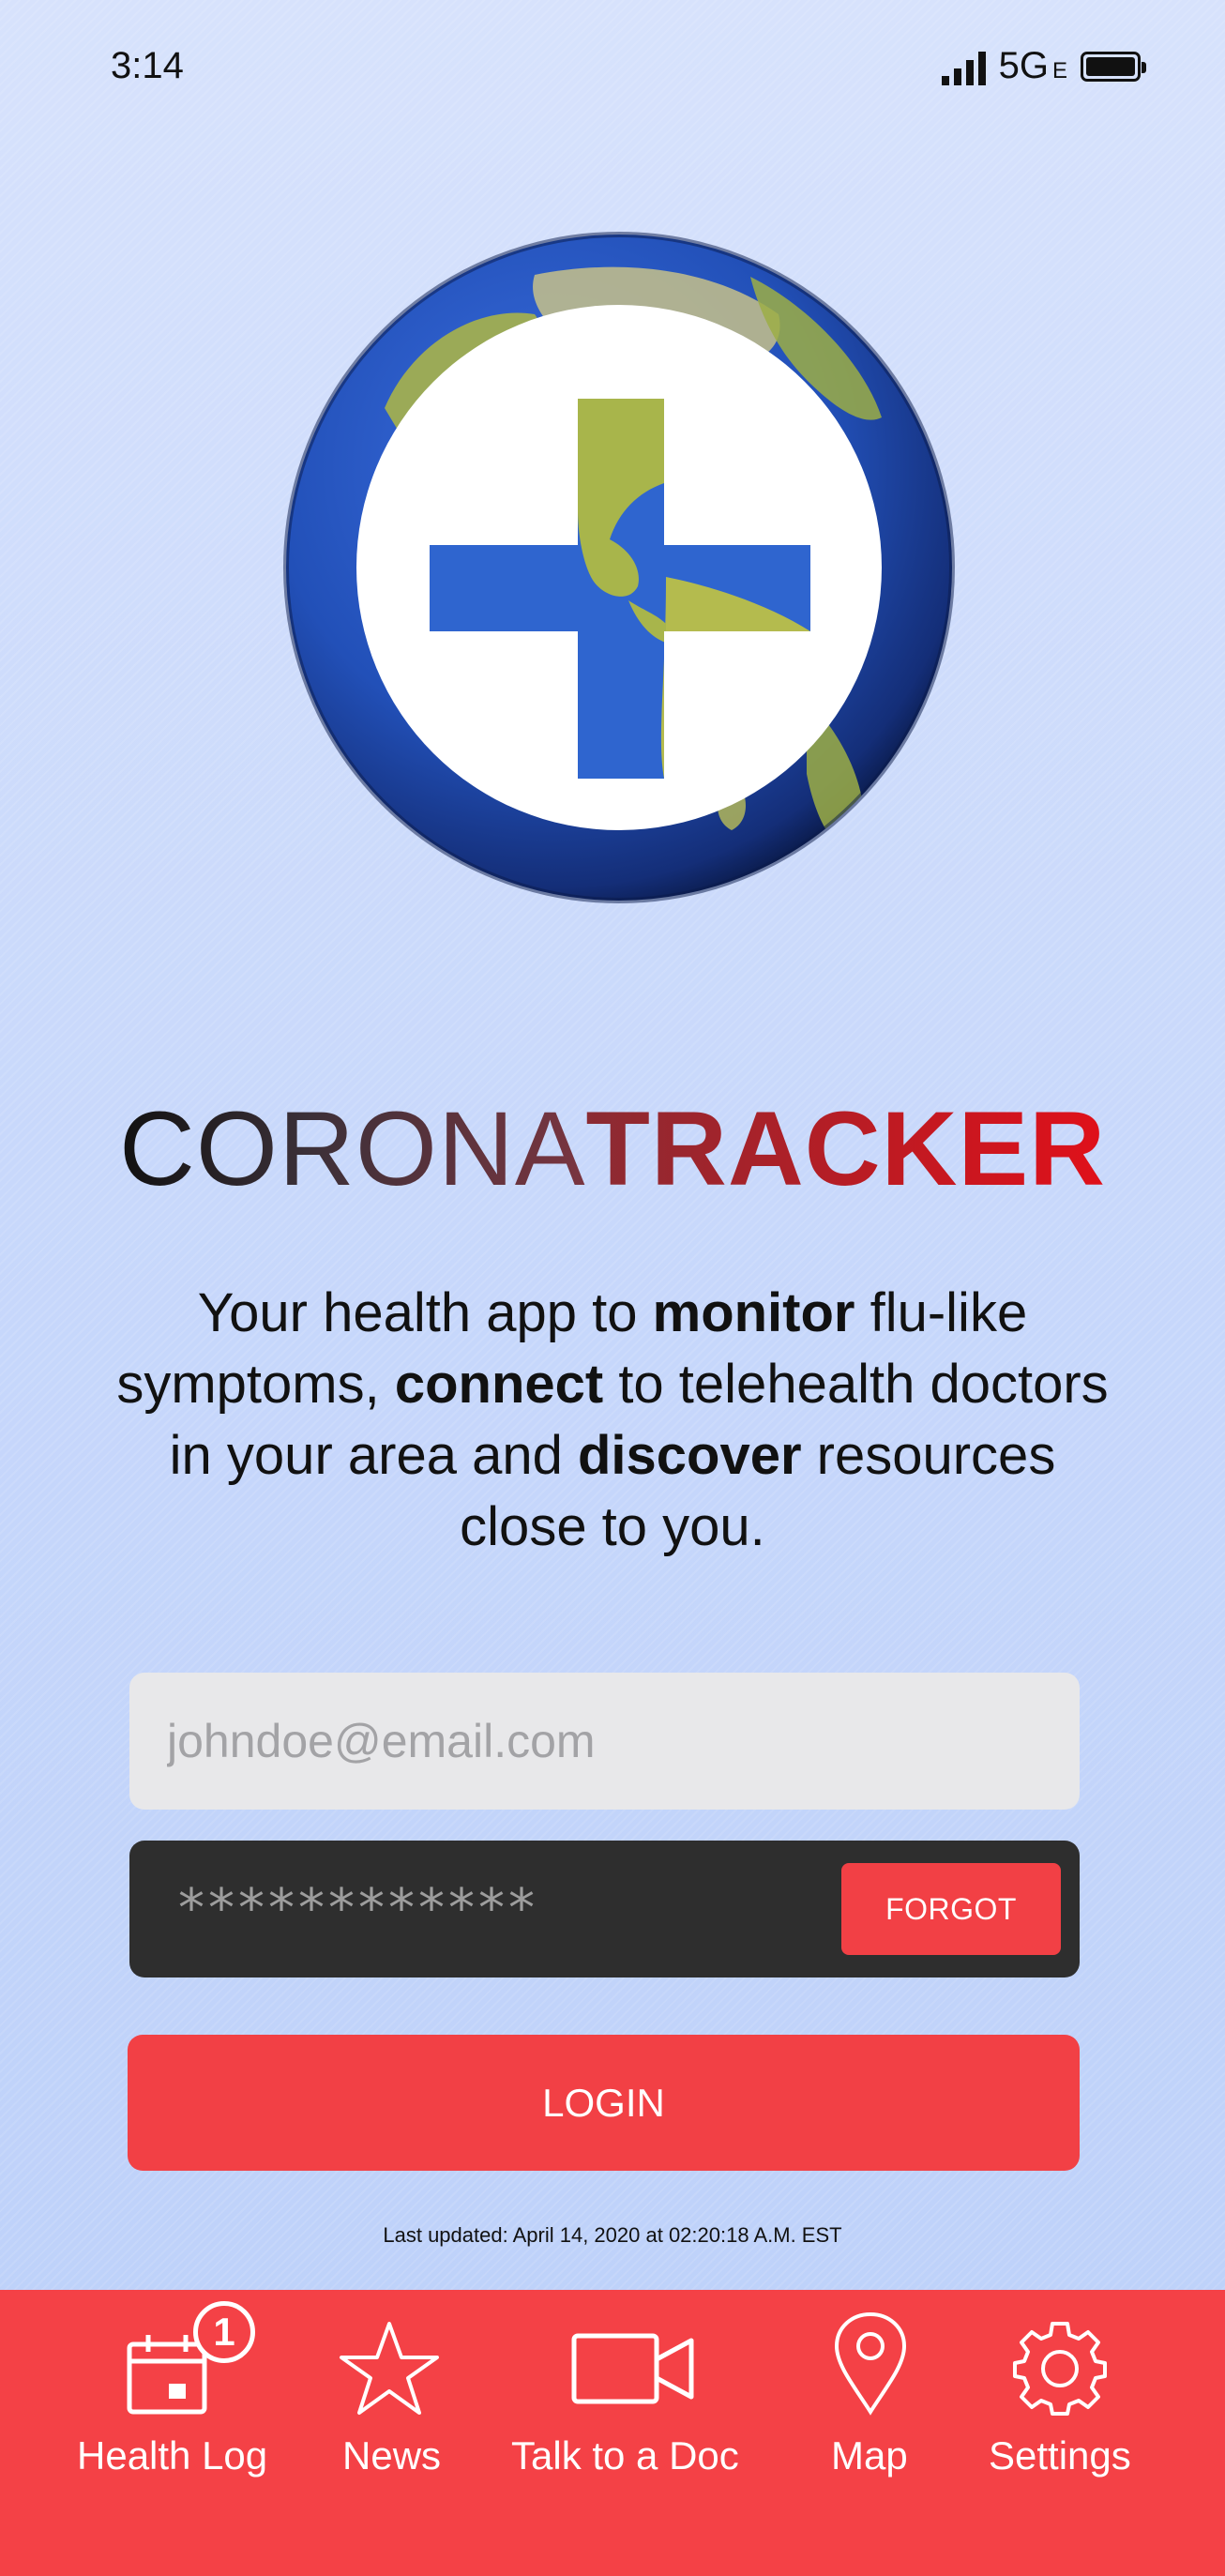  I want to click on password-field: ************ FORGOT, so click(604, 1909).